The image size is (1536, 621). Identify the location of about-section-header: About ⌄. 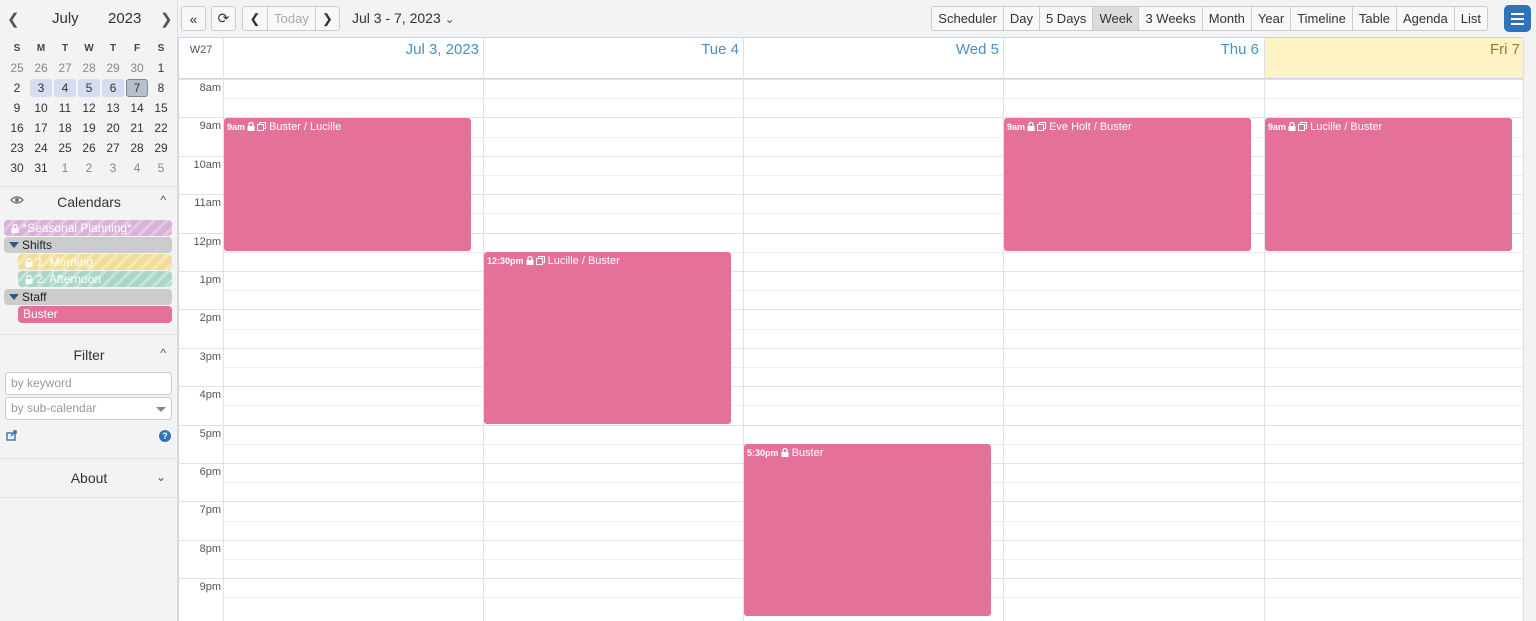
(89, 478).